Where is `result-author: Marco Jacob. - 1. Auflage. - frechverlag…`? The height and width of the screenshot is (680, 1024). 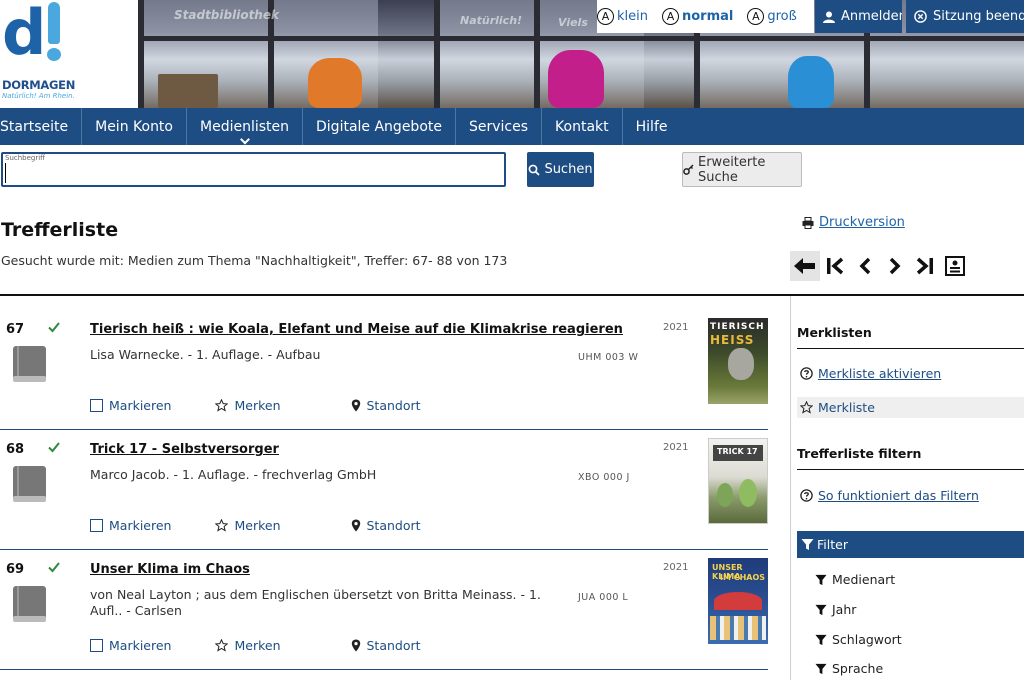 result-author: Marco Jacob. - 1. Auflage. - frechverlag… is located at coordinates (233, 474).